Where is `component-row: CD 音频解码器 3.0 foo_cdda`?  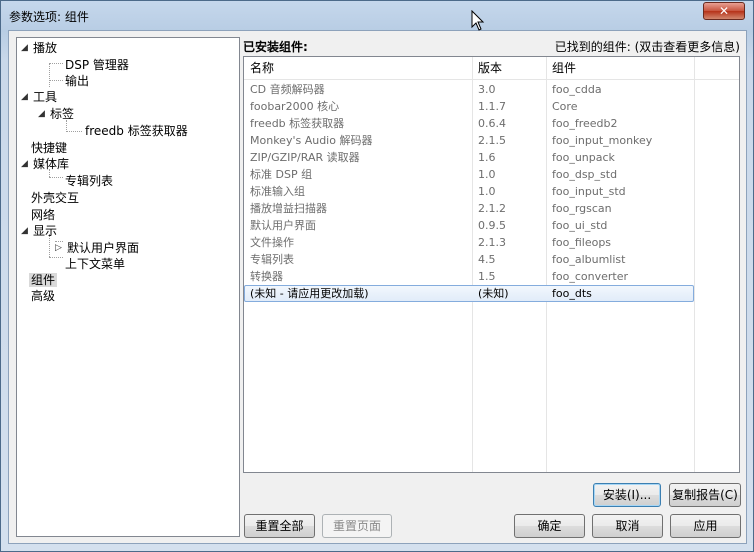 component-row: CD 音频解码器 3.0 foo_cdda is located at coordinates (491, 89).